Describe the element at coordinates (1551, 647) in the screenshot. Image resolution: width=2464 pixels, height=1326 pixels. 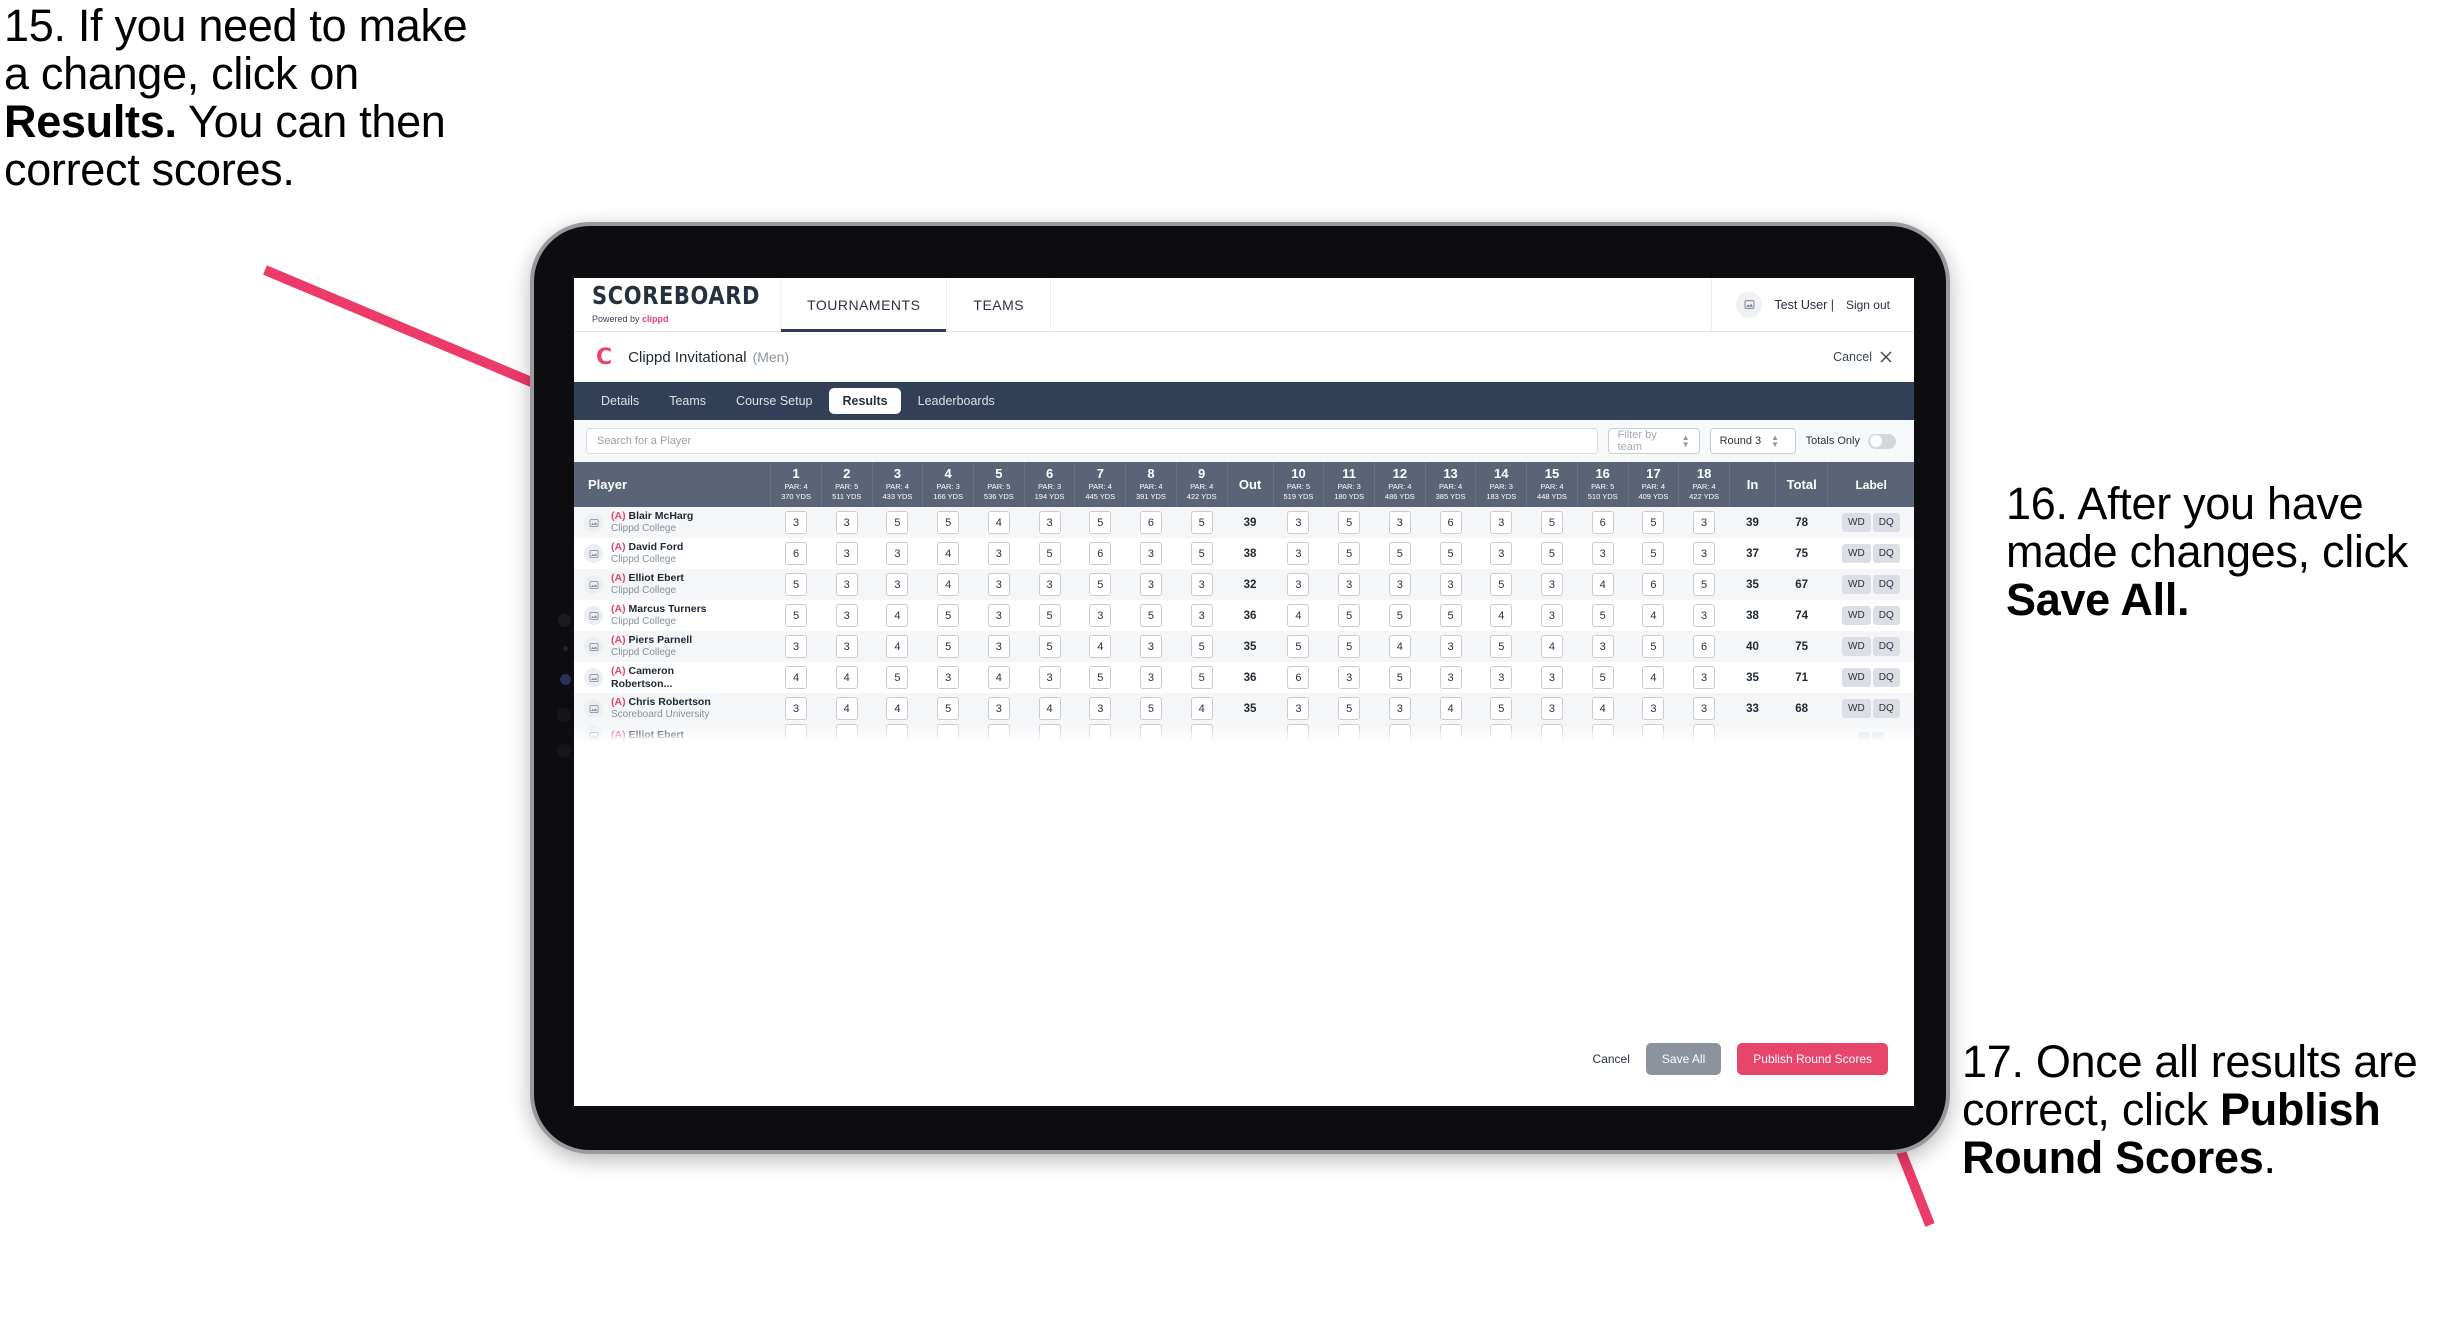
I see `score-input-hole-15: 4` at that location.